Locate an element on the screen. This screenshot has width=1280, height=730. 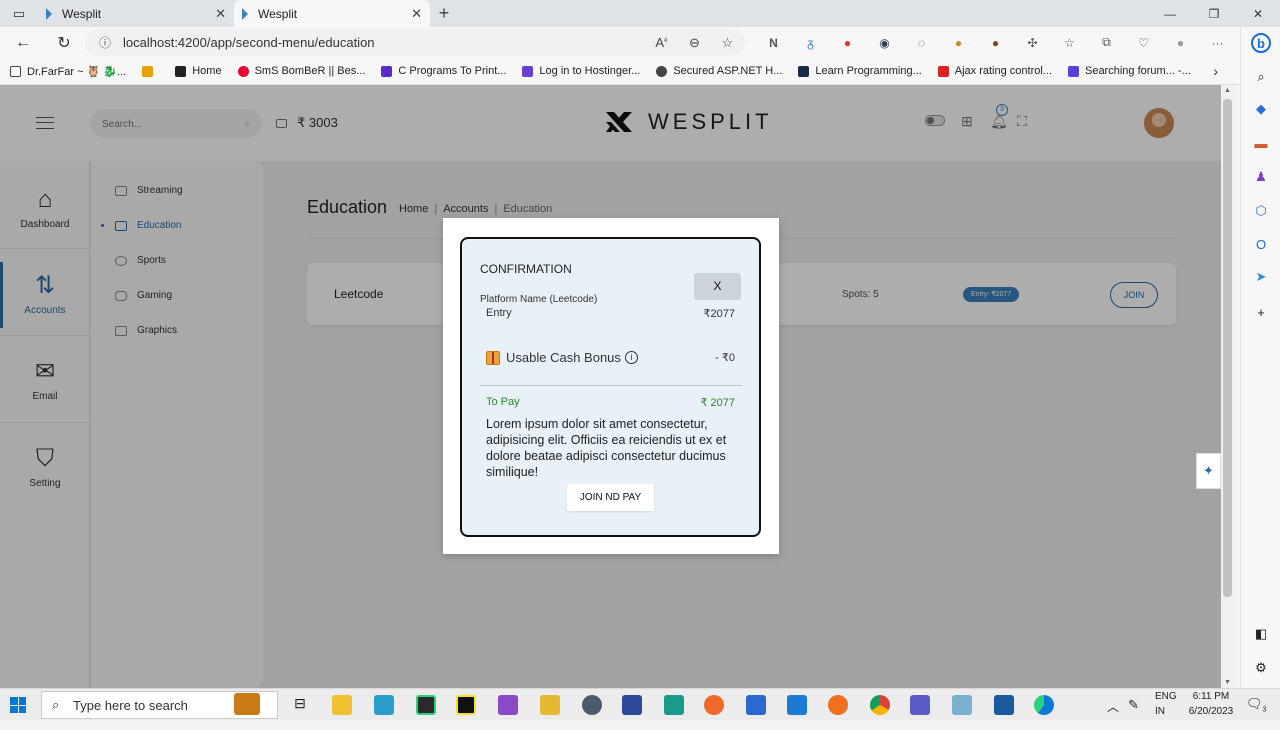
modal-title: CONFIRMATION is located at coordinates (526, 269).